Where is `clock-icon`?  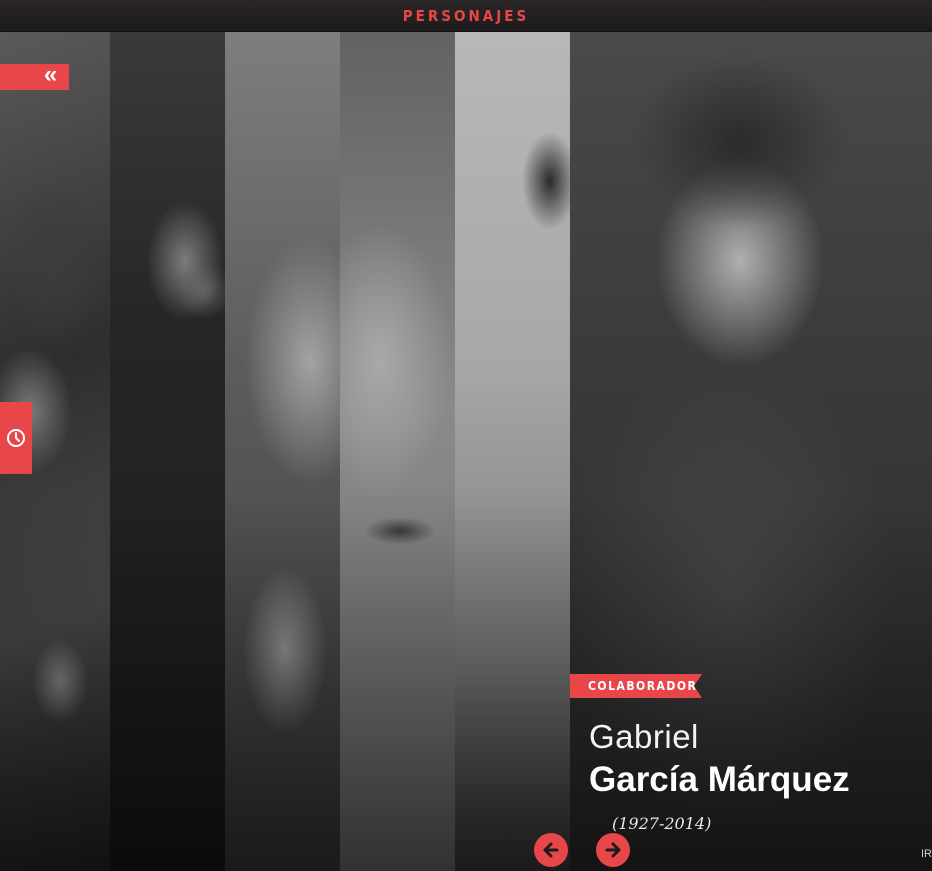 clock-icon is located at coordinates (16, 438).